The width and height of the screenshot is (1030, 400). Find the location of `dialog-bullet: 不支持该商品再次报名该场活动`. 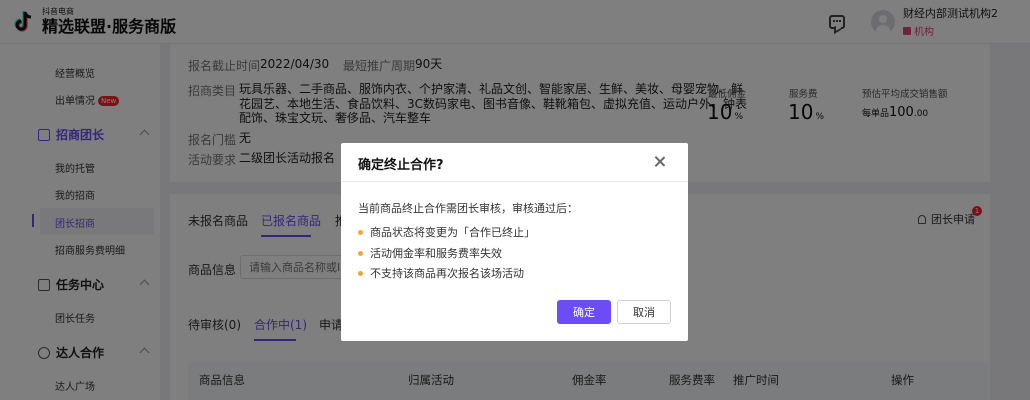

dialog-bullet: 不支持该商品再次报名该场活动 is located at coordinates (441, 273).